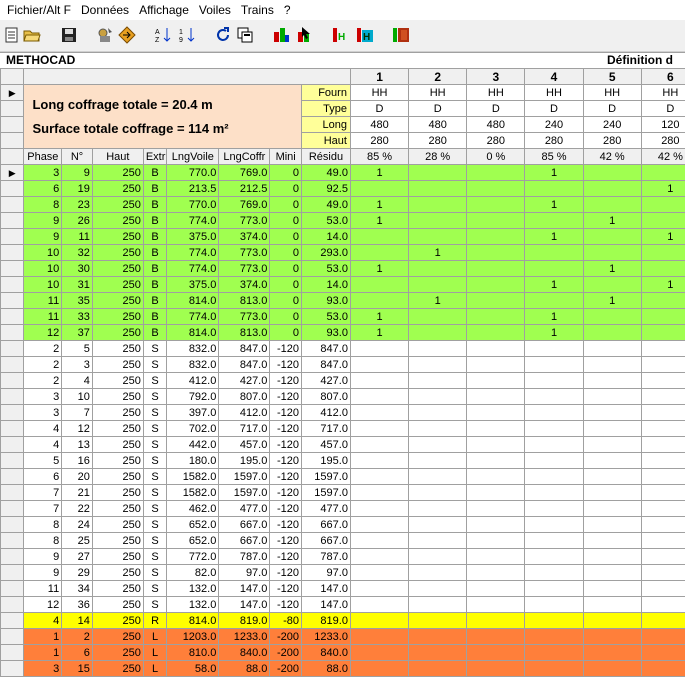 The height and width of the screenshot is (680, 685). I want to click on cell-rsidu: 49.0, so click(325, 204).